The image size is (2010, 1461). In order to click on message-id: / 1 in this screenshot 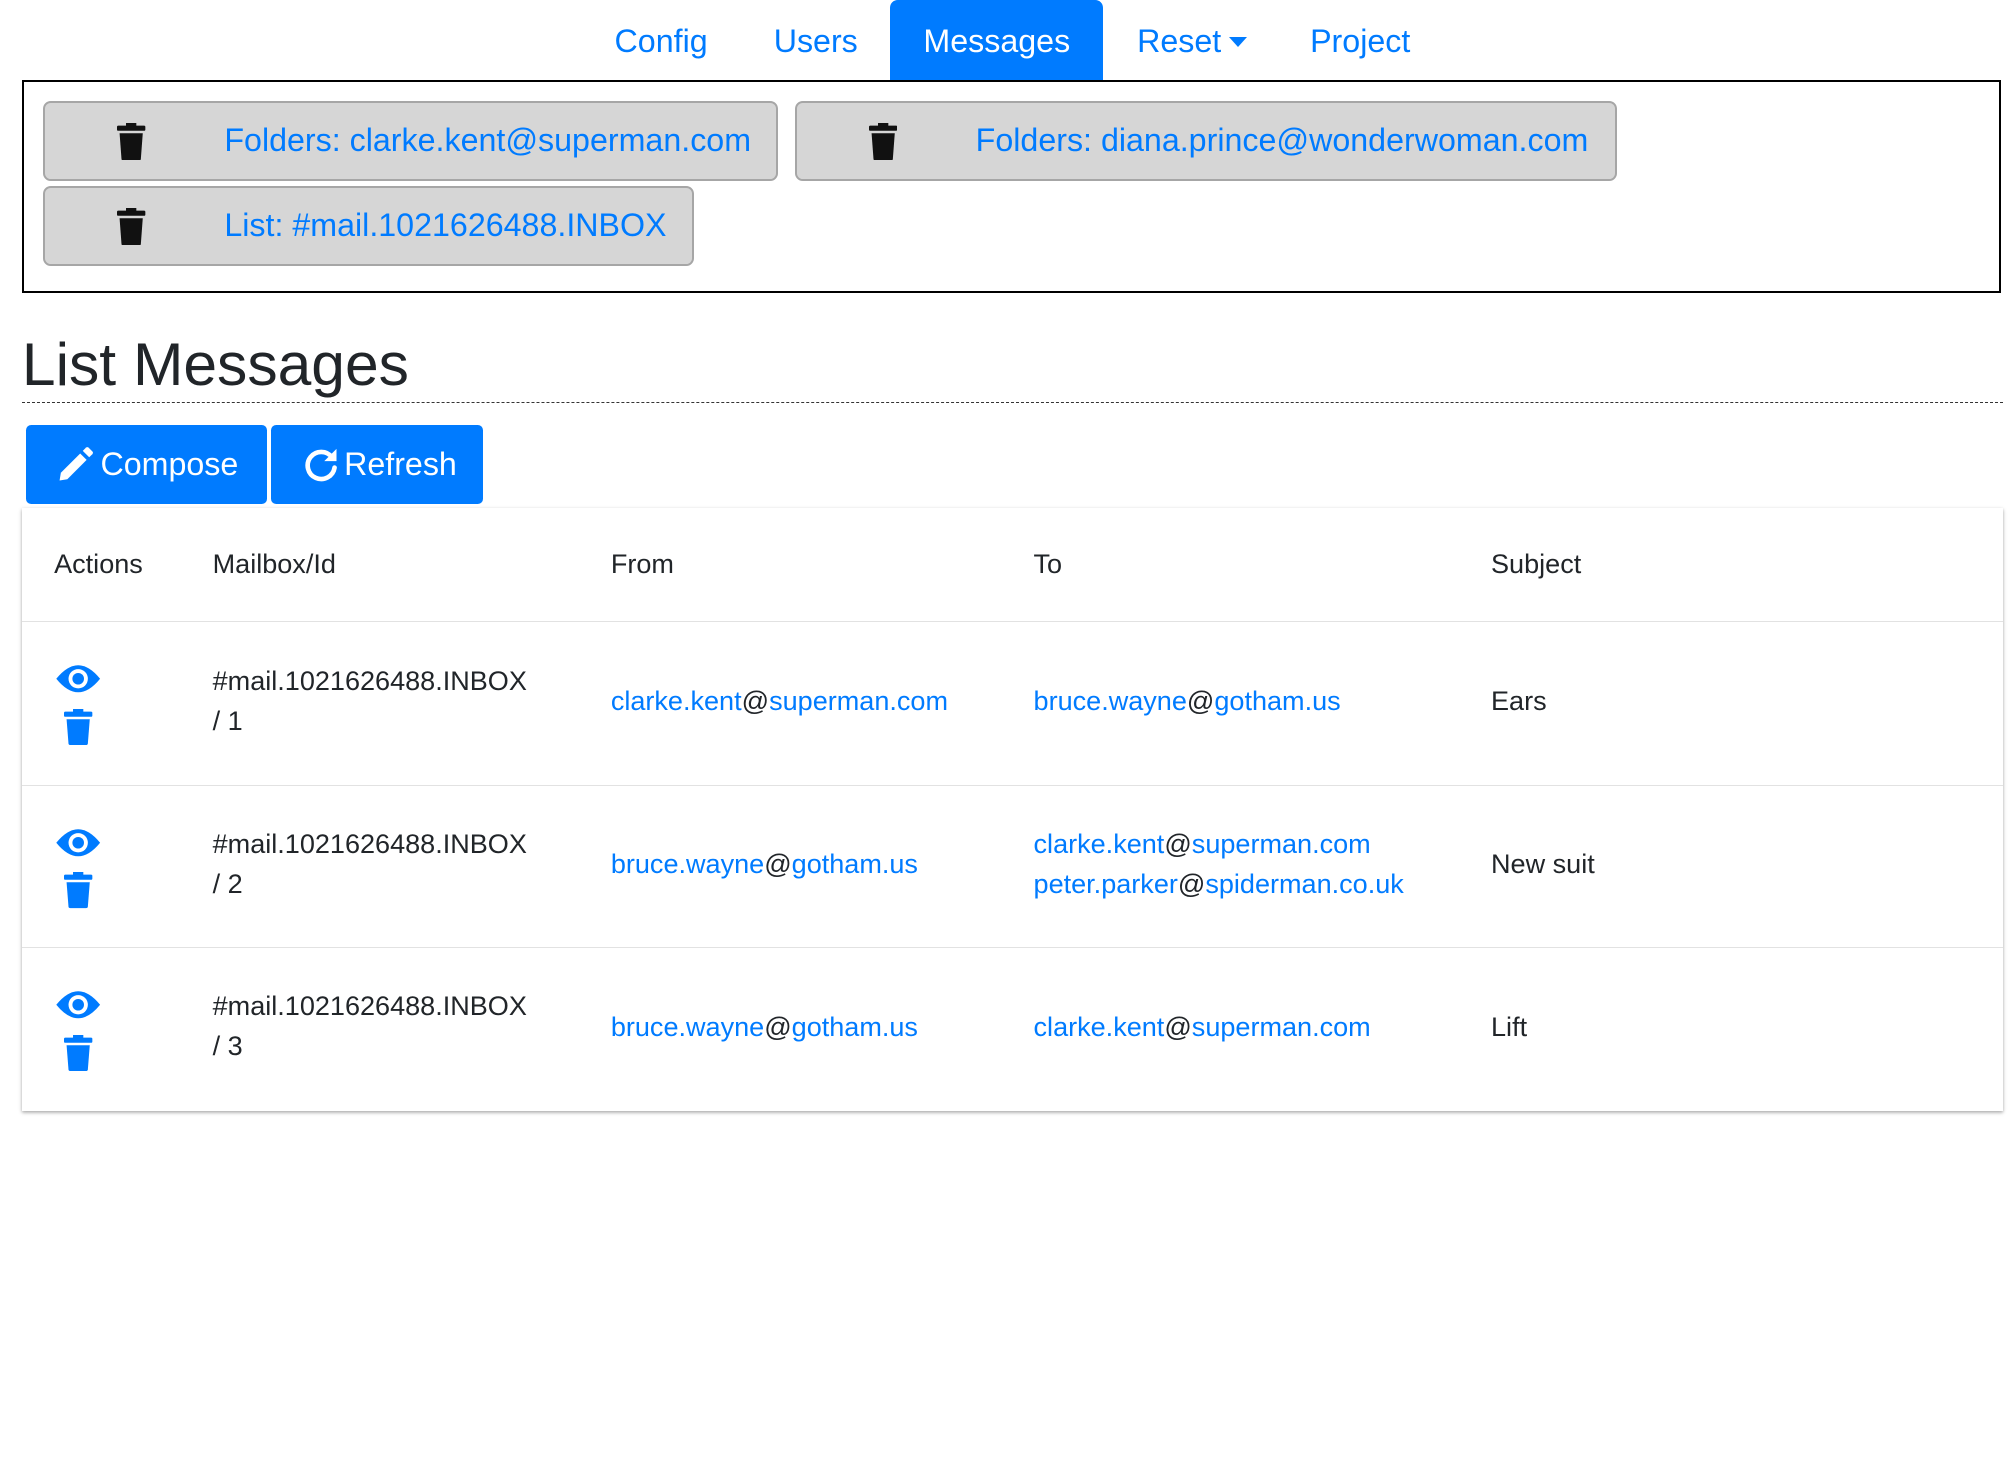, I will do `click(227, 721)`.